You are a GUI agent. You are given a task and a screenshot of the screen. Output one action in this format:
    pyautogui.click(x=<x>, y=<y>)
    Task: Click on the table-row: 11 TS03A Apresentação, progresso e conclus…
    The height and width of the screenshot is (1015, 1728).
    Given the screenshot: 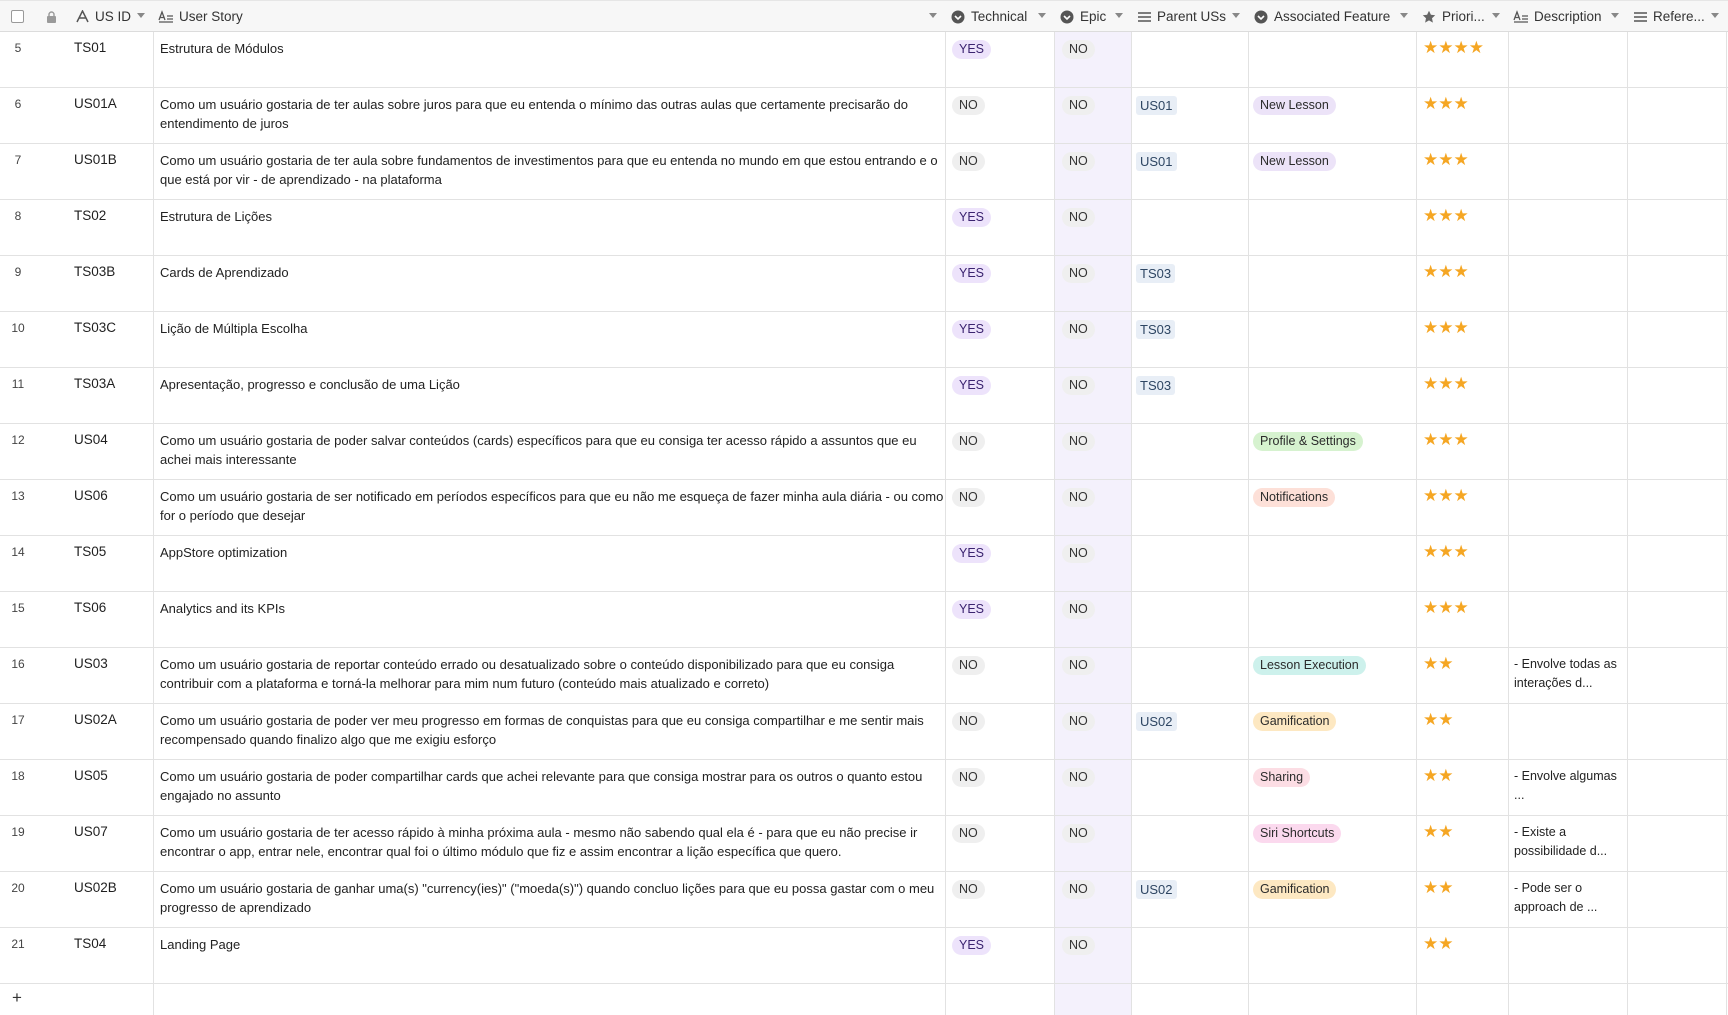 What is the action you would take?
    pyautogui.click(x=864, y=396)
    